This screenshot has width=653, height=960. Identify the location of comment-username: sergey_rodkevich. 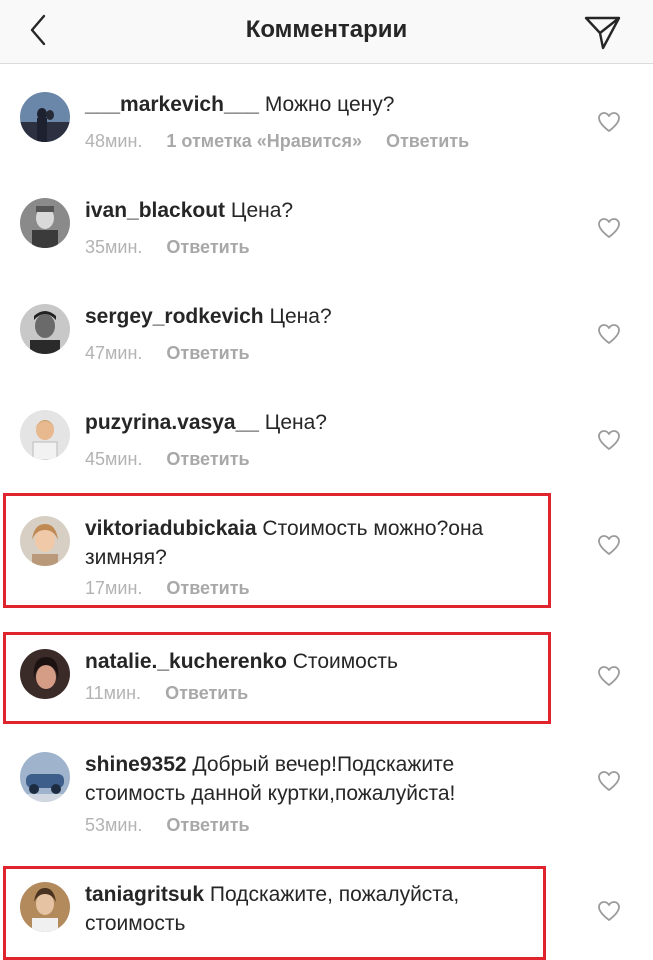
(174, 316).